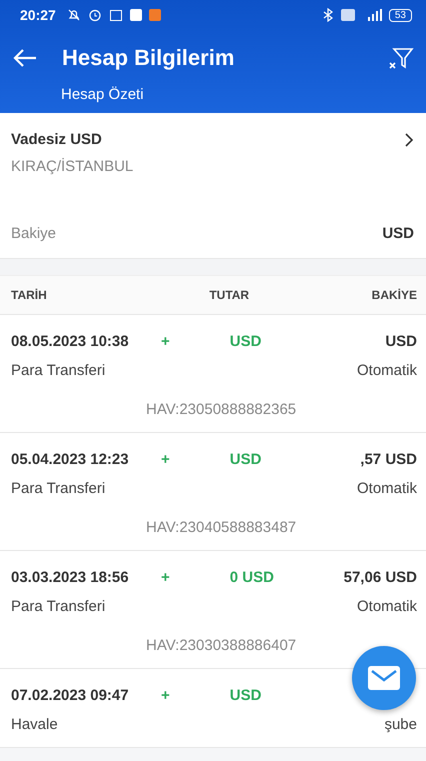  Describe the element at coordinates (221, 409) in the screenshot. I see `transaction-description: HAV:23050888882365` at that location.